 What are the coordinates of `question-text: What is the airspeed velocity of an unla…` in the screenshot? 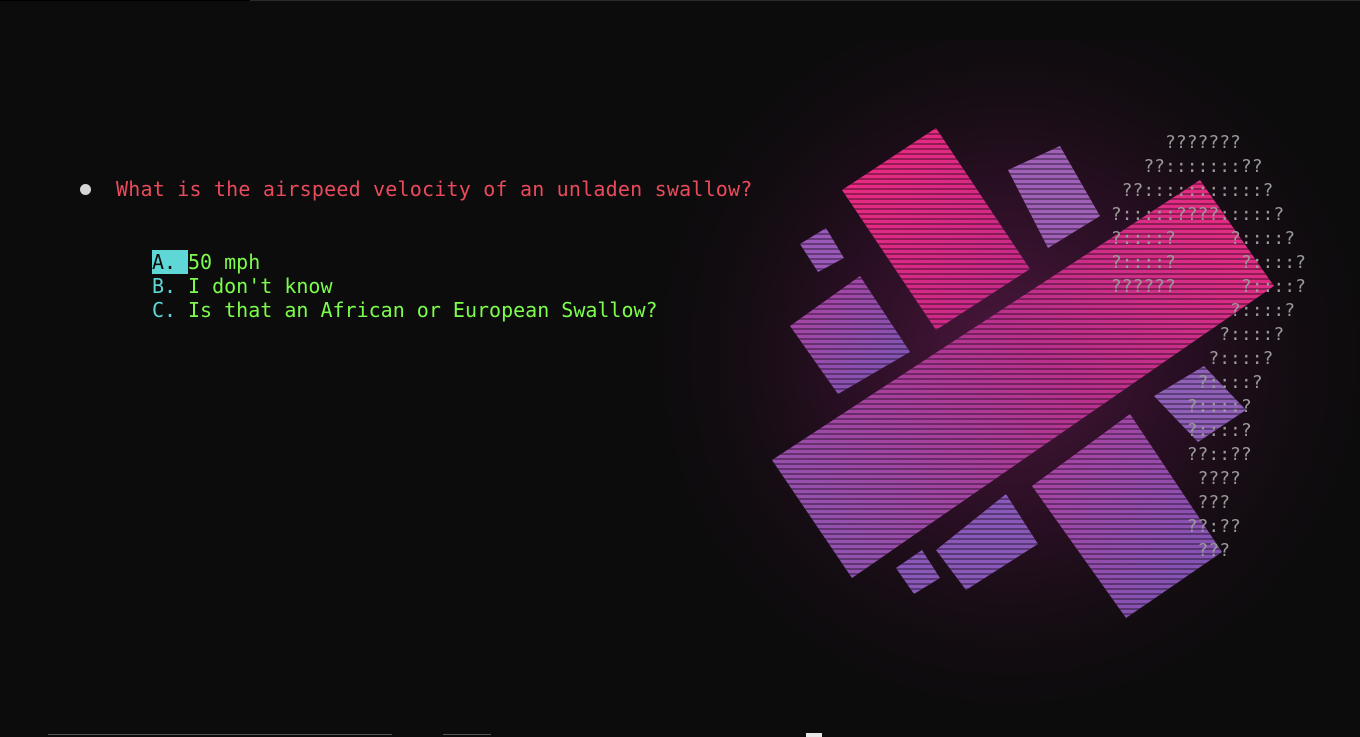 It's located at (434, 189).